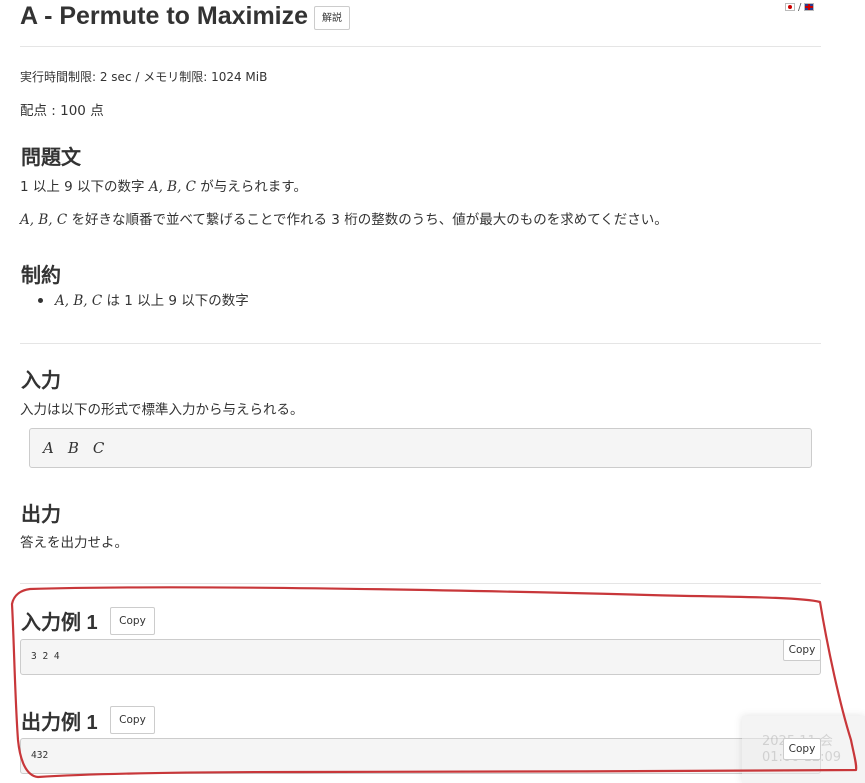  What do you see at coordinates (41, 515) in the screenshot?
I see `output-heading: 出力` at bounding box center [41, 515].